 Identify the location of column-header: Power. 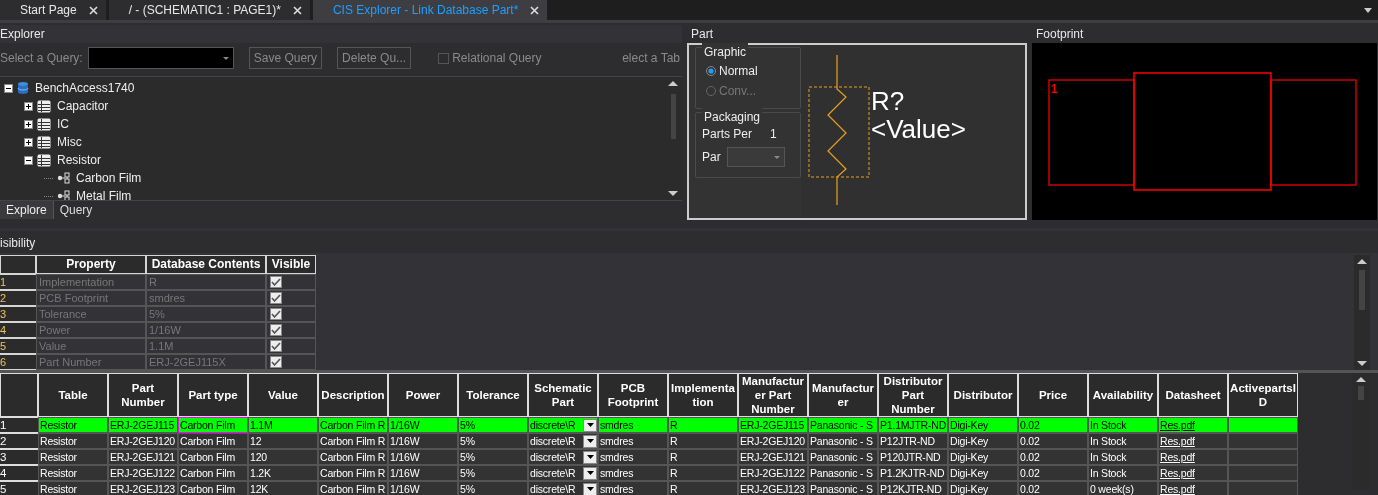
(423, 395).